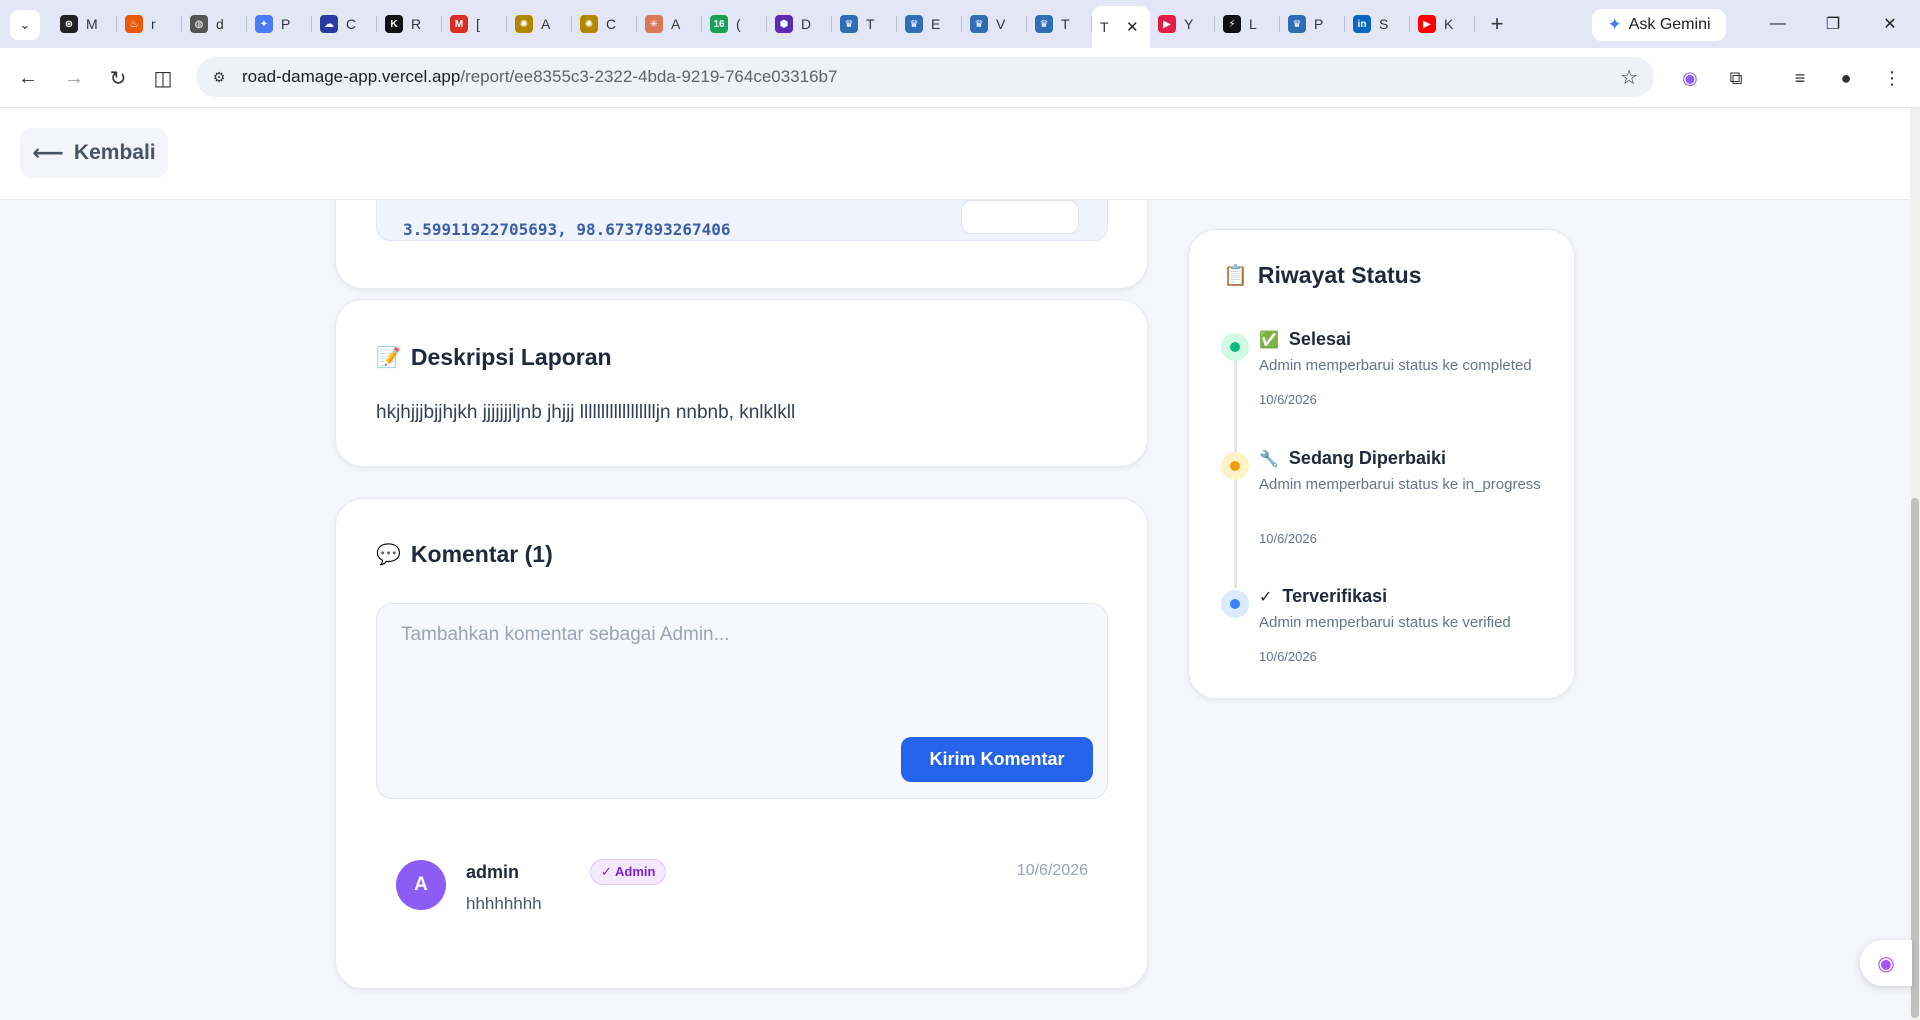 This screenshot has width=1920, height=1020. What do you see at coordinates (1669, 24) in the screenshot?
I see `ask-gemini-label: Ask Gemini` at bounding box center [1669, 24].